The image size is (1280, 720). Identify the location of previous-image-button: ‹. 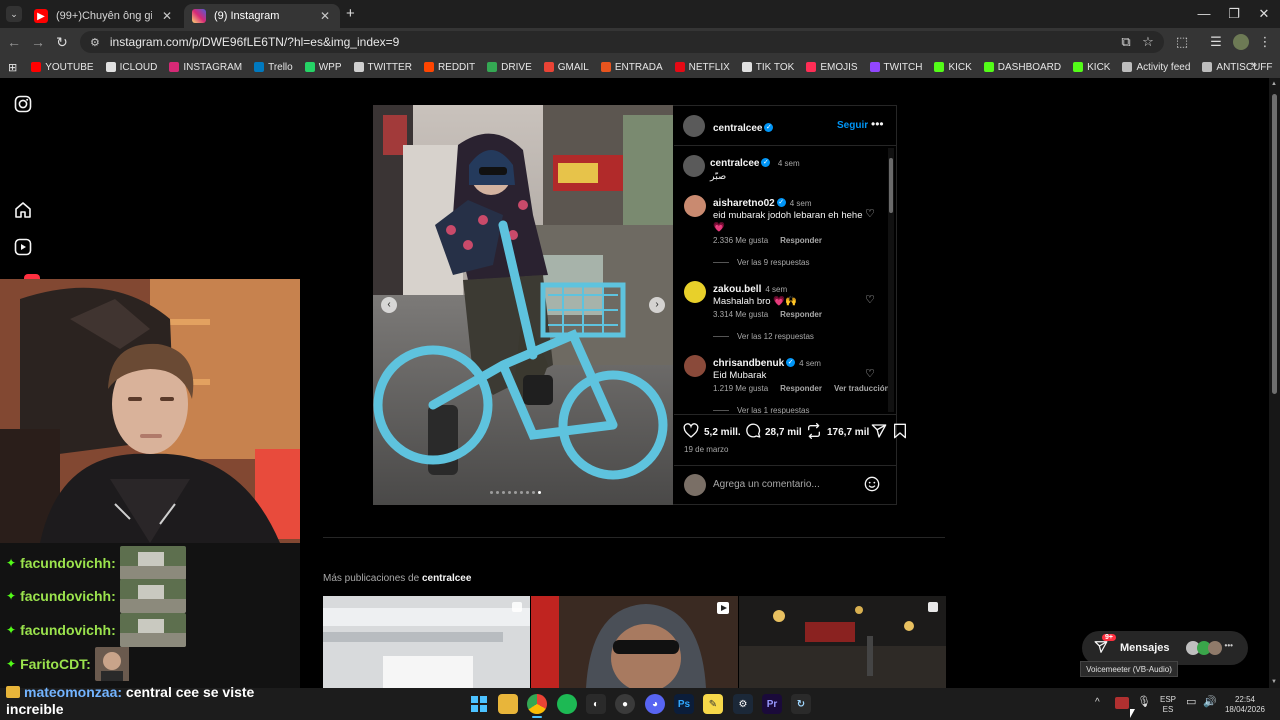
(389, 305).